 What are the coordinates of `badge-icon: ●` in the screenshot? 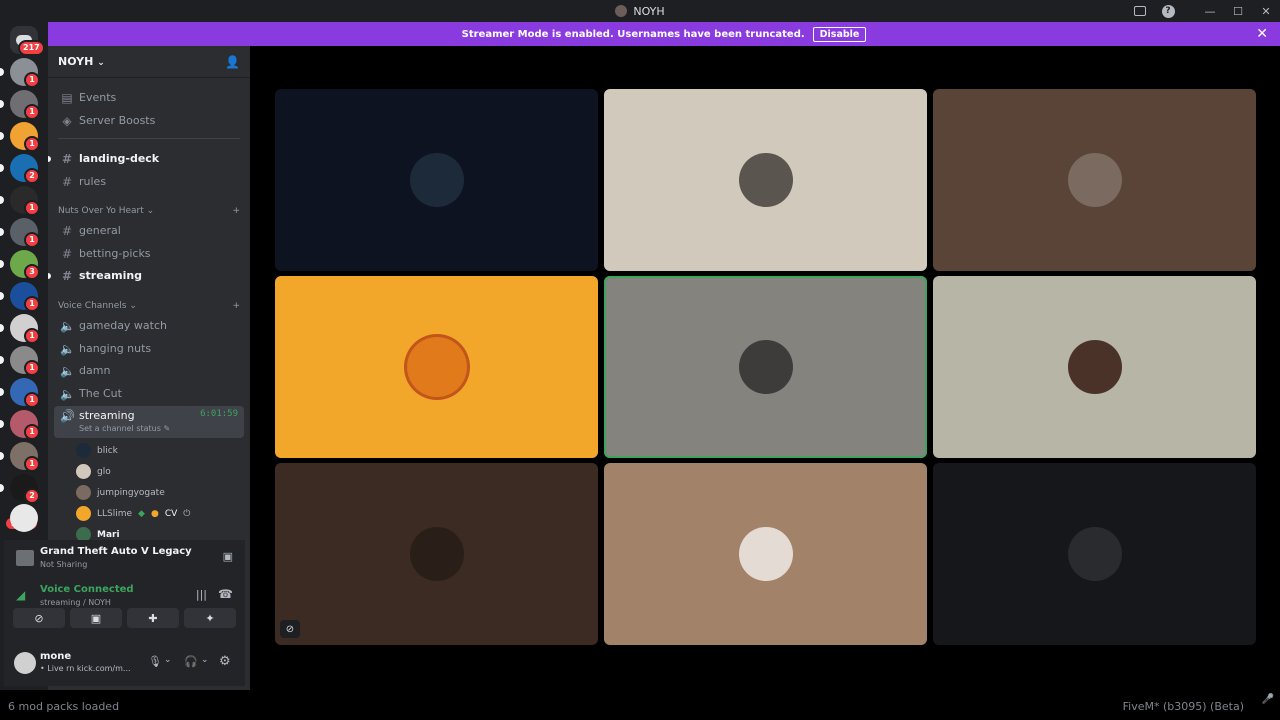 It's located at (154, 513).